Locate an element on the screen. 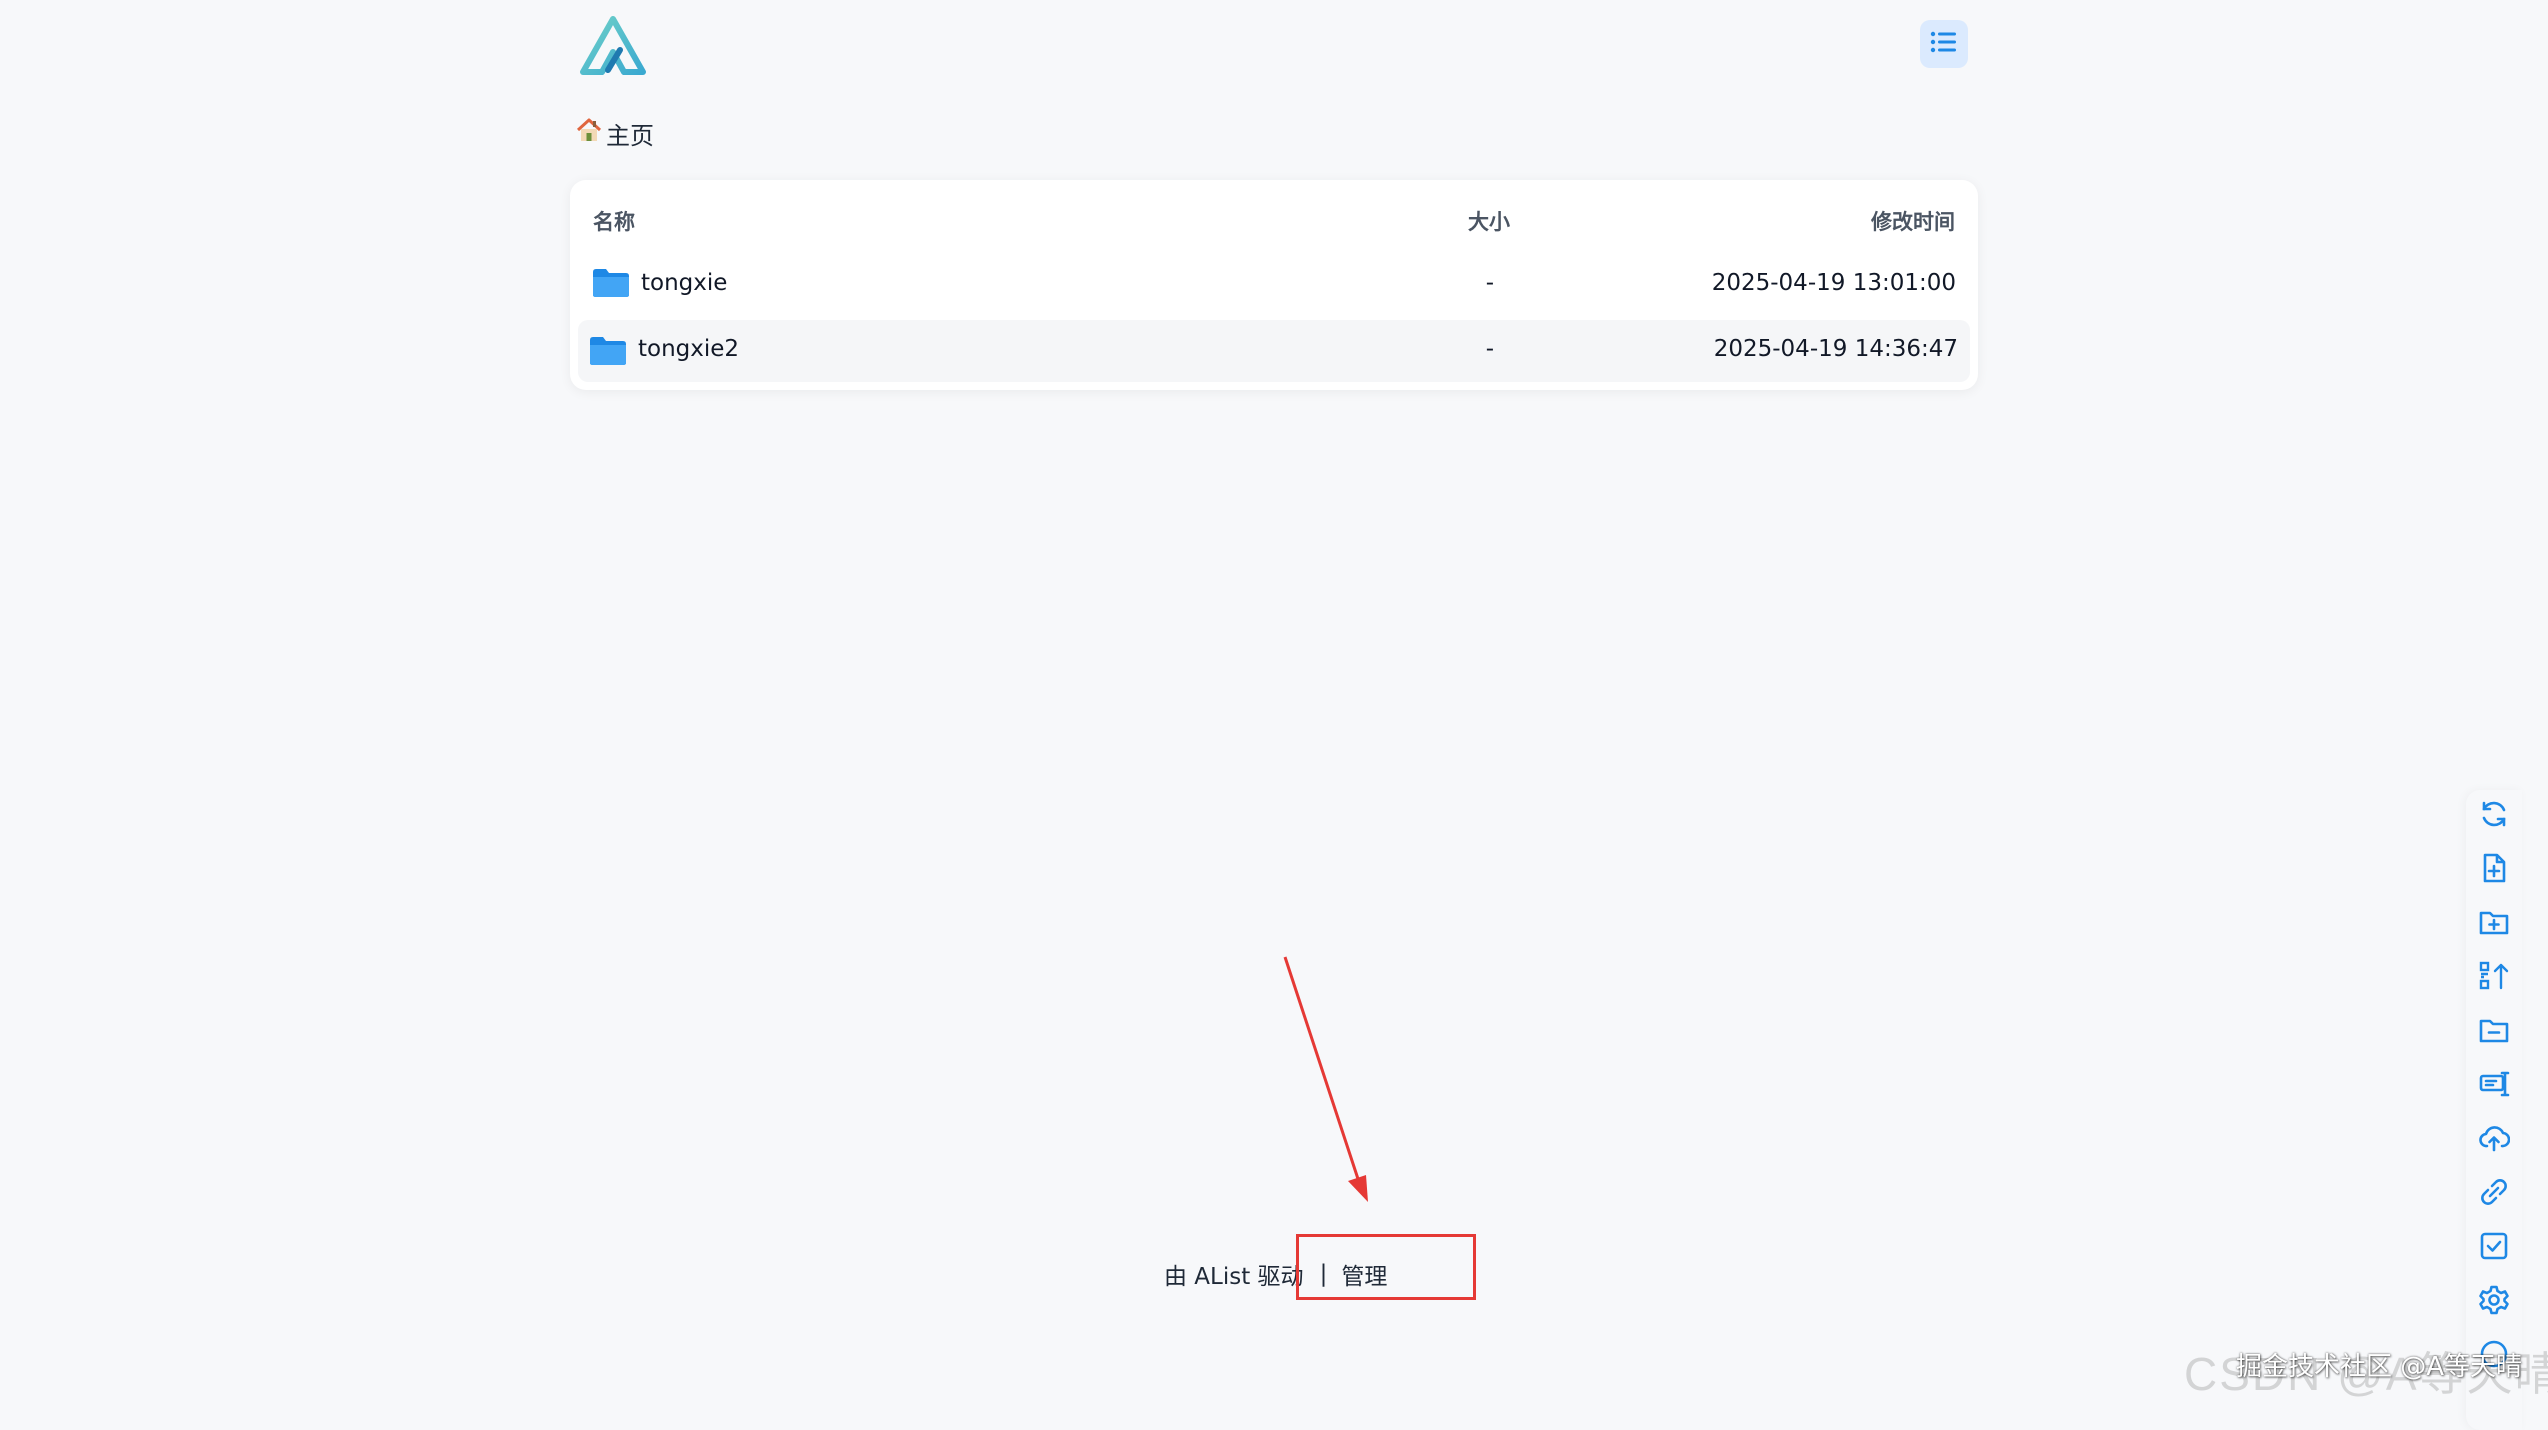 The height and width of the screenshot is (1430, 2548). refresh-icon is located at coordinates (2494, 816).